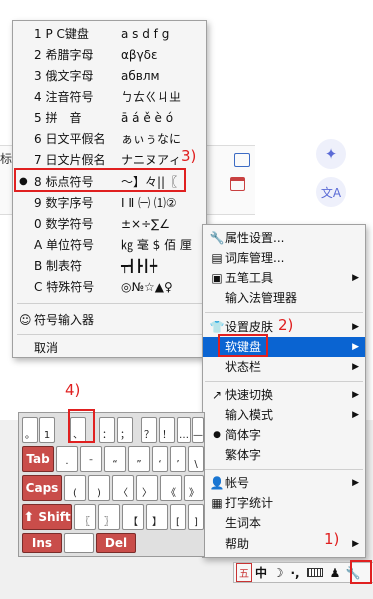 Image resolution: width=373 pixels, height=599 pixels. What do you see at coordinates (100, 180) in the screenshot?
I see `highlight-box-punctuation` at bounding box center [100, 180].